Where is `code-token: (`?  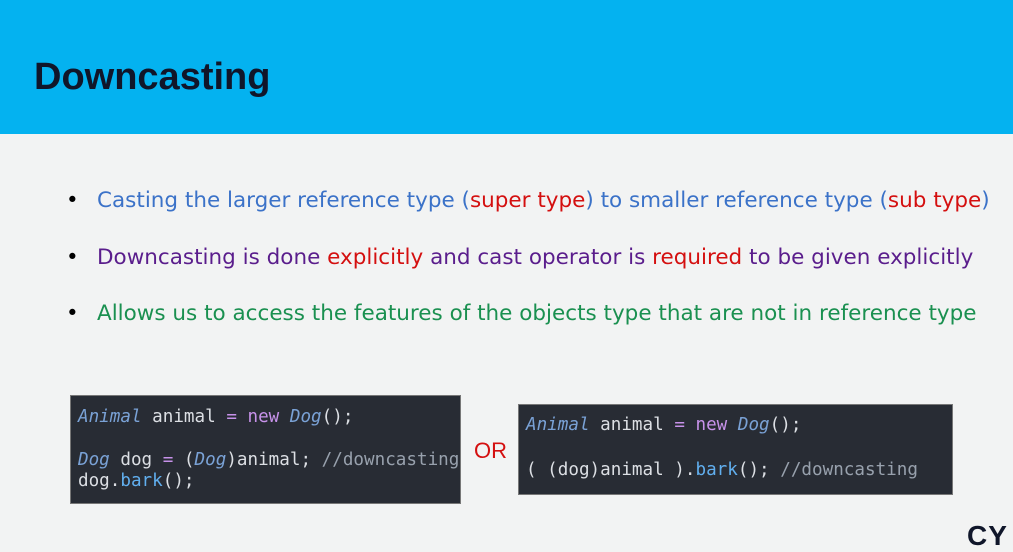
code-token: ( is located at coordinates (184, 460).